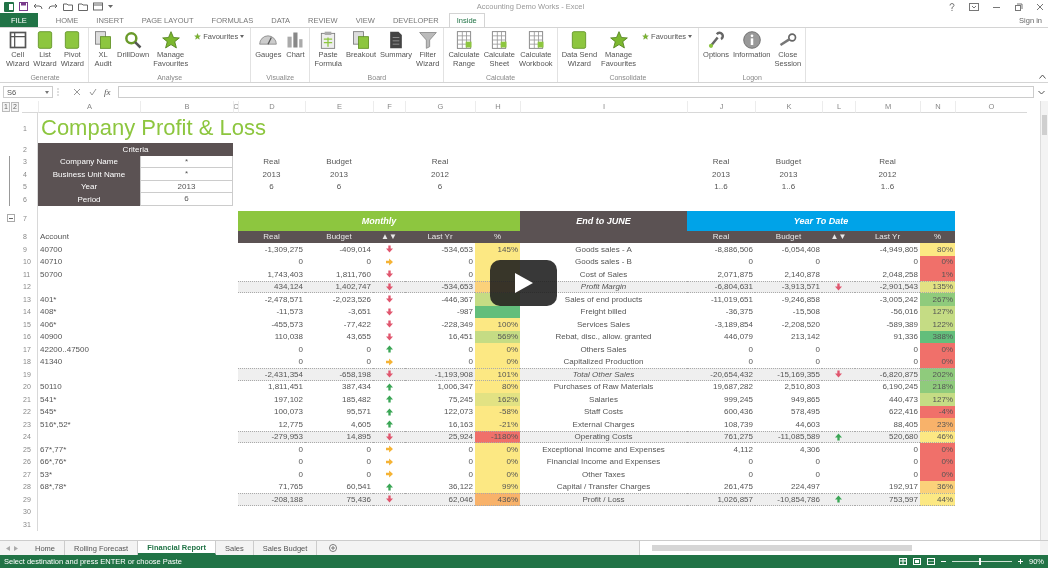 The width and height of the screenshot is (1048, 568). Describe the element at coordinates (905, 424) in the screenshot. I see `table-cell-text: 88,405` at that location.